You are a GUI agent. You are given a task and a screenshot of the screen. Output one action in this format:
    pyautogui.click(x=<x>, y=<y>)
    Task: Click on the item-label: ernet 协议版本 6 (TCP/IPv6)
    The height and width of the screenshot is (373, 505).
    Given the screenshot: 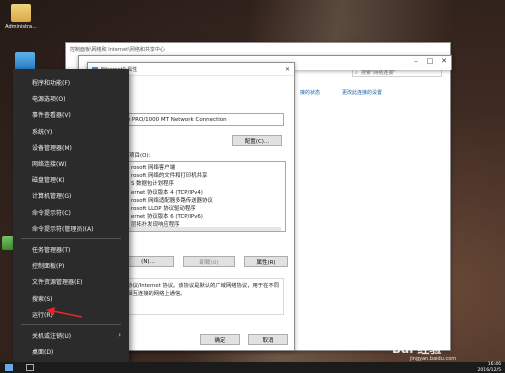 What is the action you would take?
    pyautogui.click(x=167, y=217)
    